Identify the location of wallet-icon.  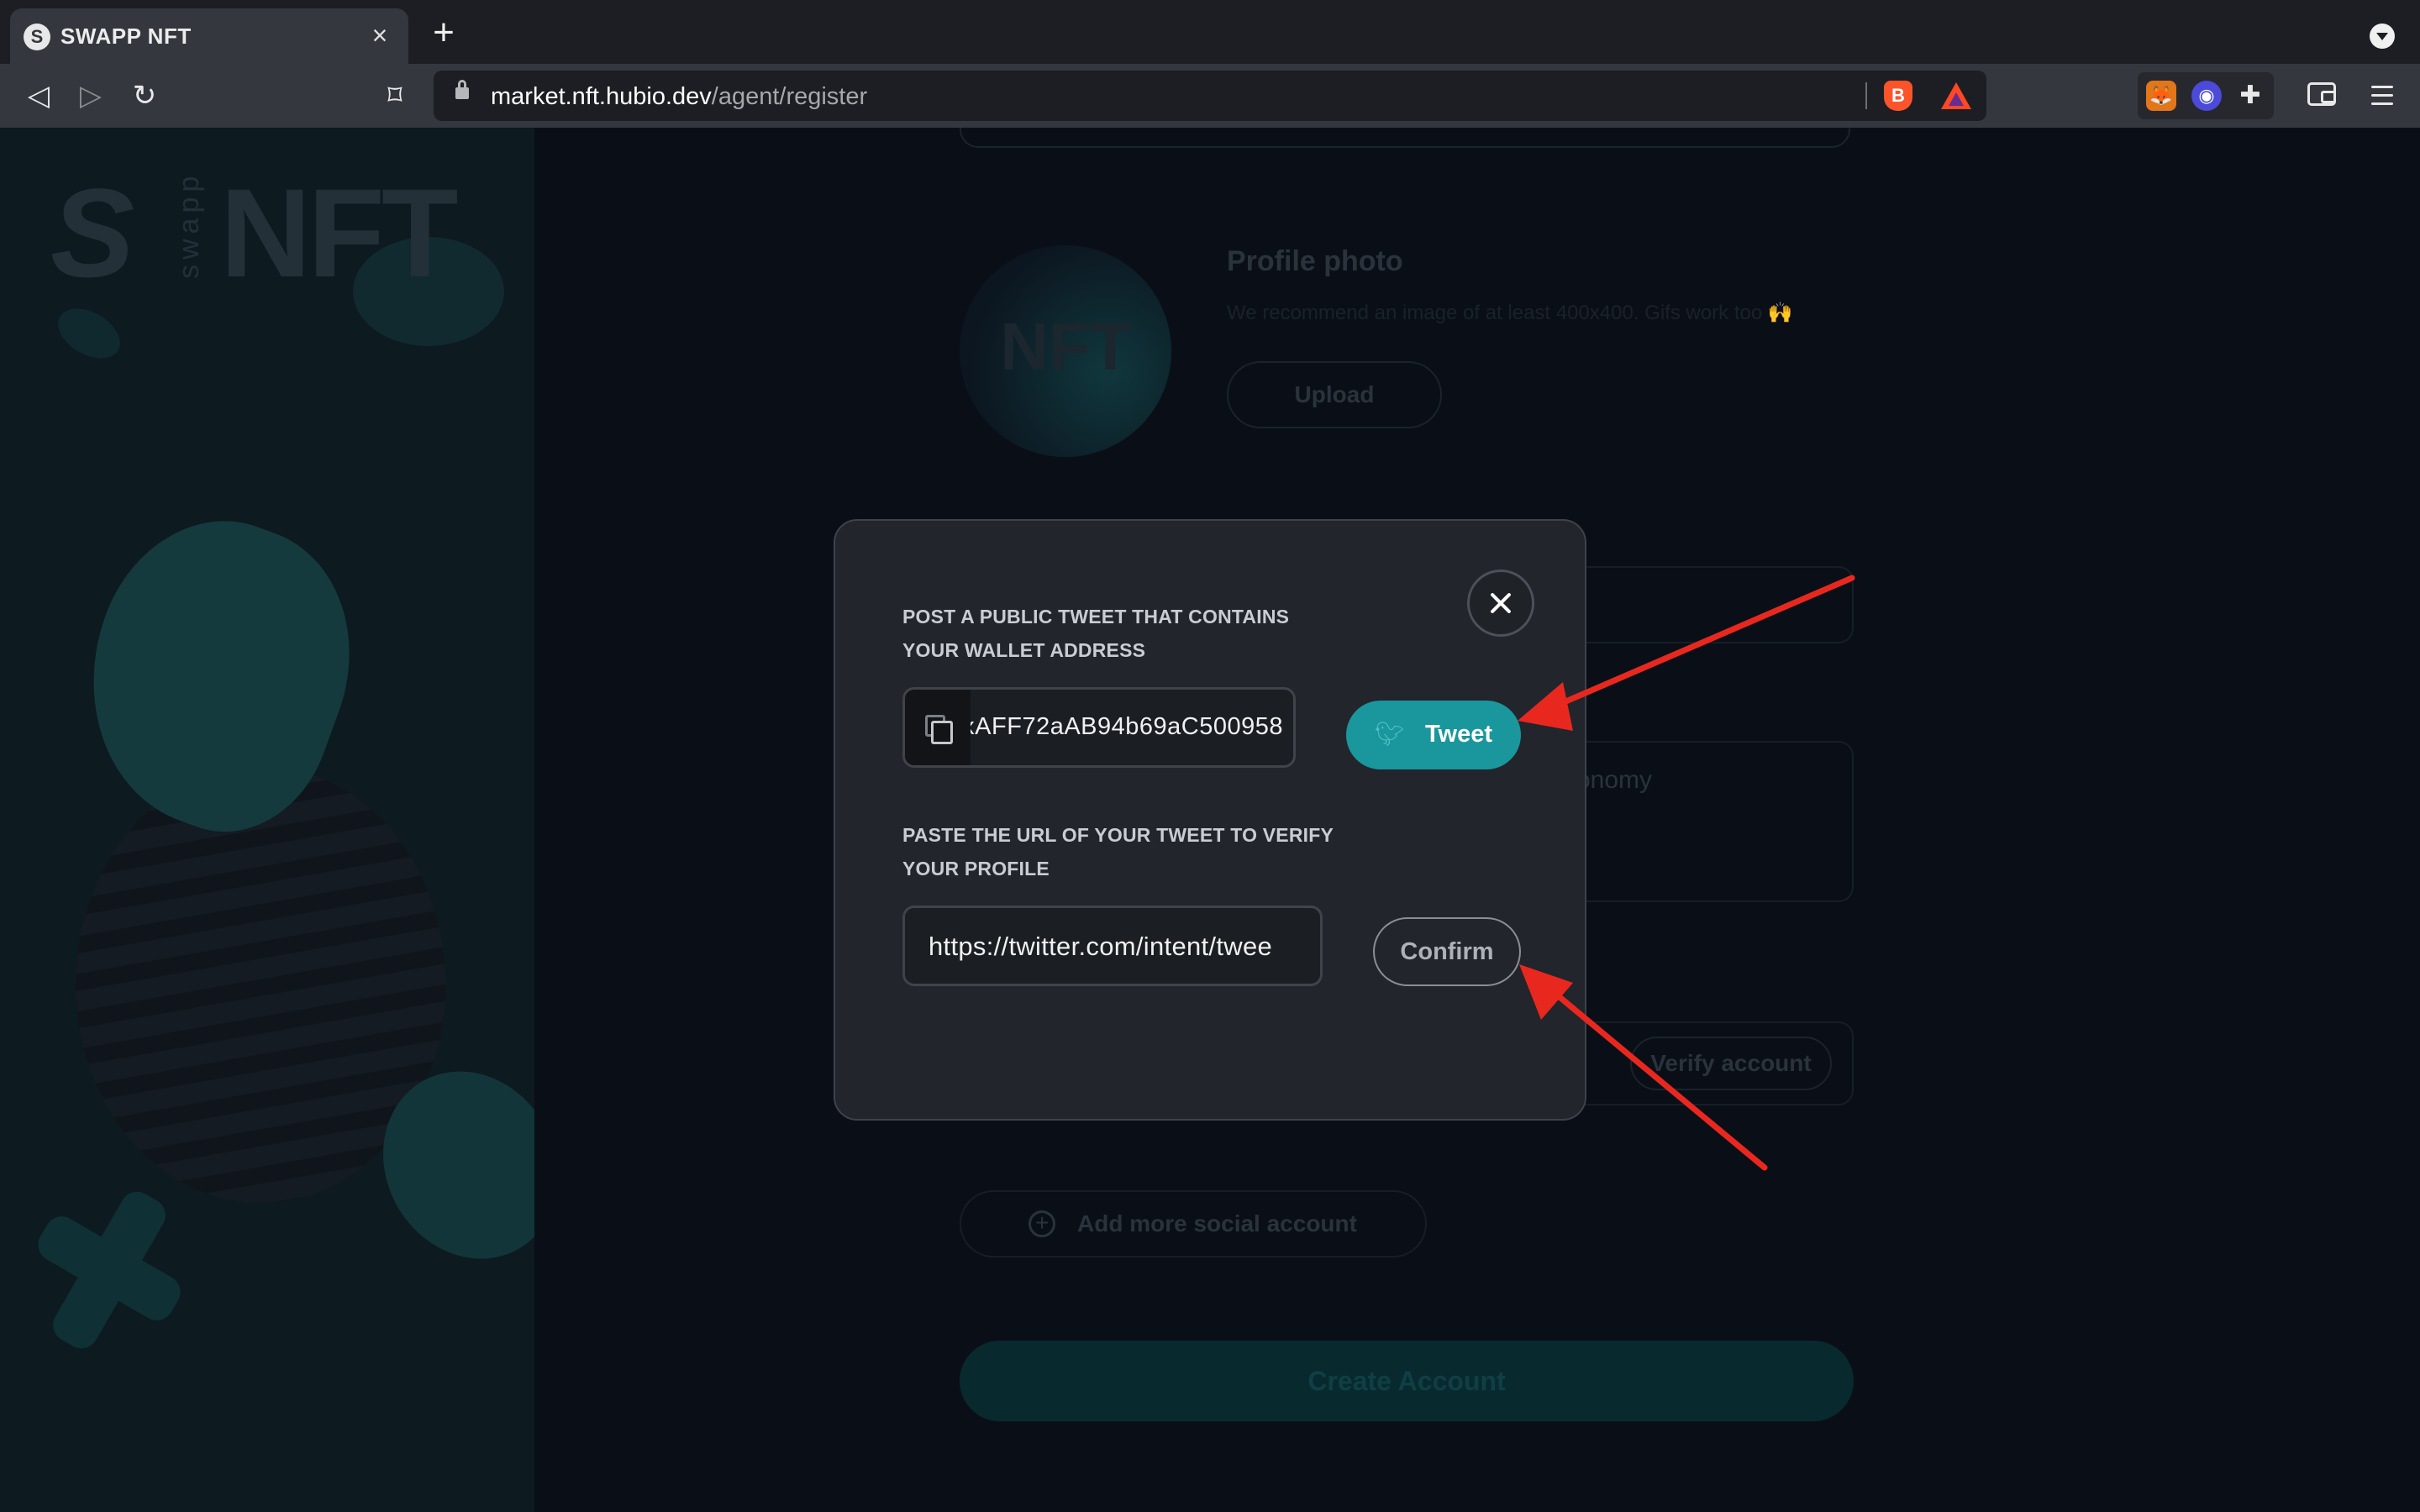
(2322, 94).